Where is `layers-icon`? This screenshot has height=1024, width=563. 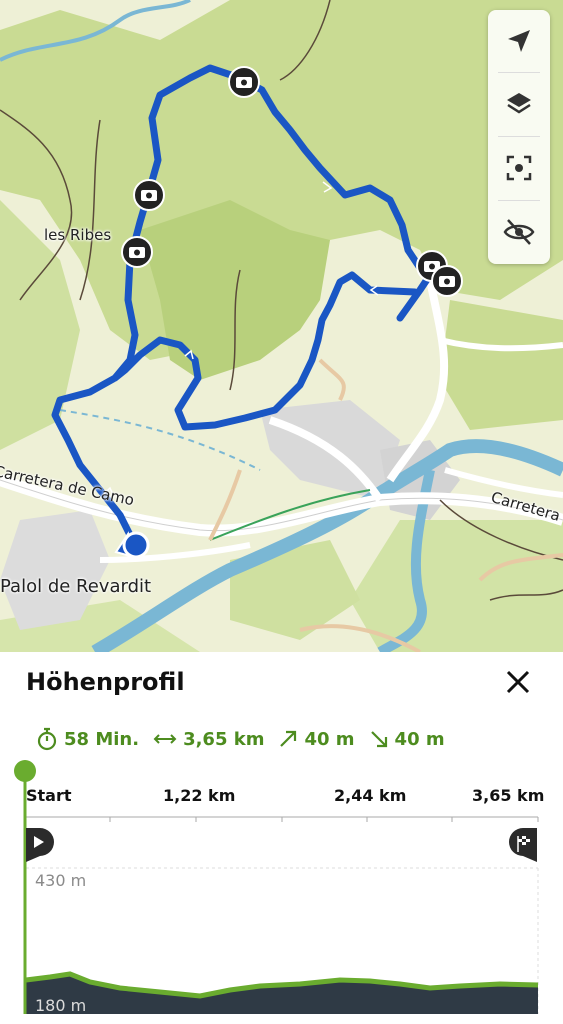
layers-icon is located at coordinates (519, 103).